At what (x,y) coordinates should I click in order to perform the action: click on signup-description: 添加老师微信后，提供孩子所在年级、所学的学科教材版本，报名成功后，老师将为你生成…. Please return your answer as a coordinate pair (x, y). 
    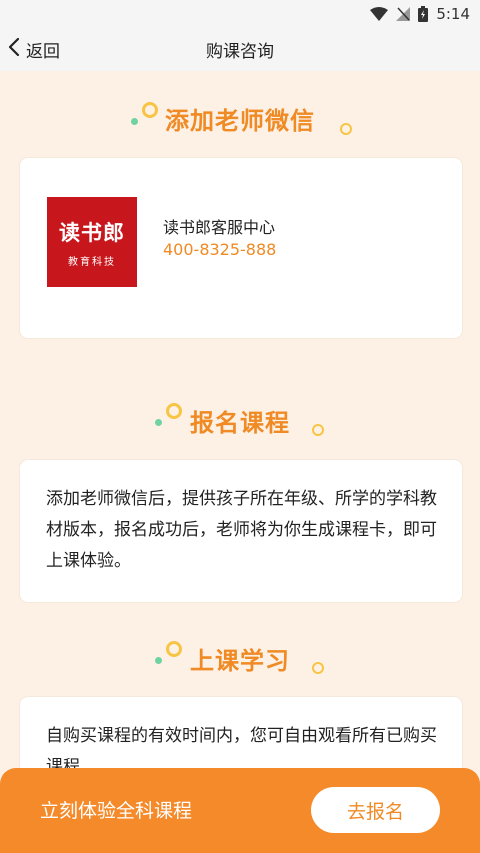
    Looking at the image, I should click on (241, 530).